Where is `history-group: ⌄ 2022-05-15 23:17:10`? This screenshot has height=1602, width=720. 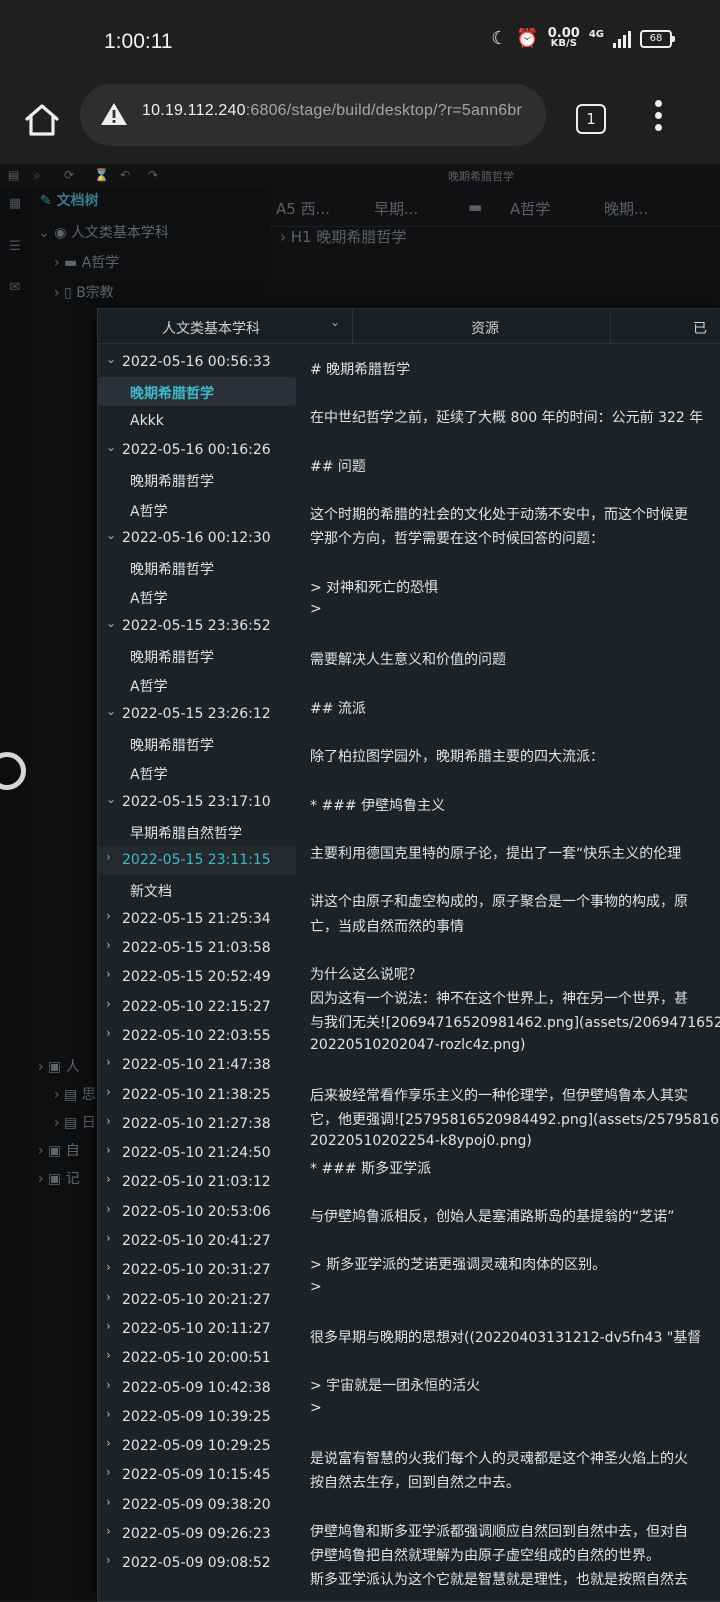
history-group: ⌄ 2022-05-15 23:17:10 is located at coordinates (197, 802).